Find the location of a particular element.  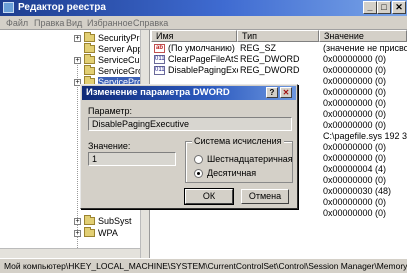

tree-item: ServiceGrou is located at coordinates (74, 71).